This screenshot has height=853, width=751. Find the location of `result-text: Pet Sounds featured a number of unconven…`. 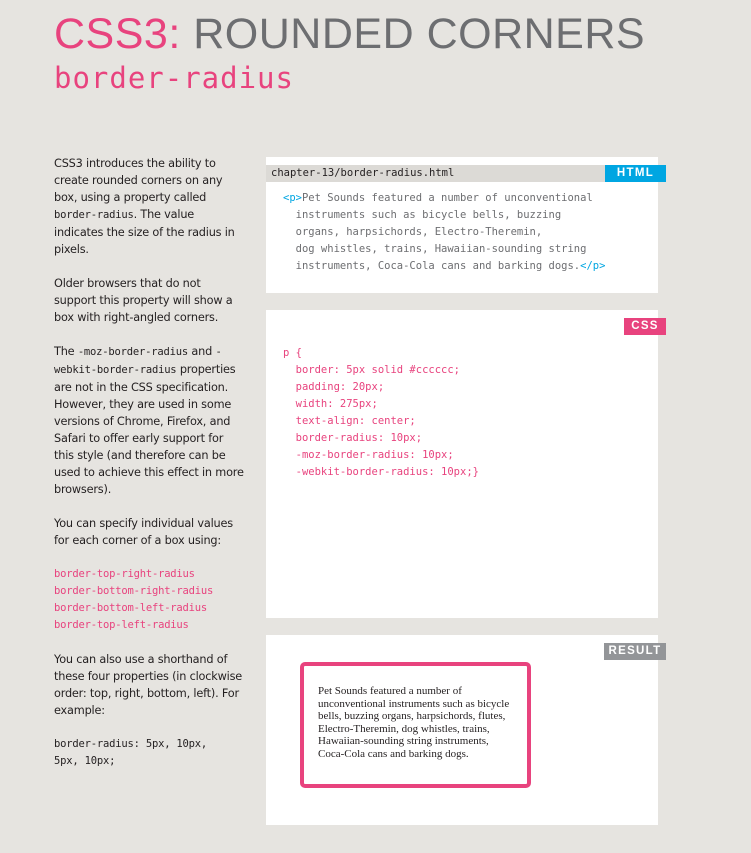

result-text: Pet Sounds featured a number of unconven… is located at coordinates (414, 722).